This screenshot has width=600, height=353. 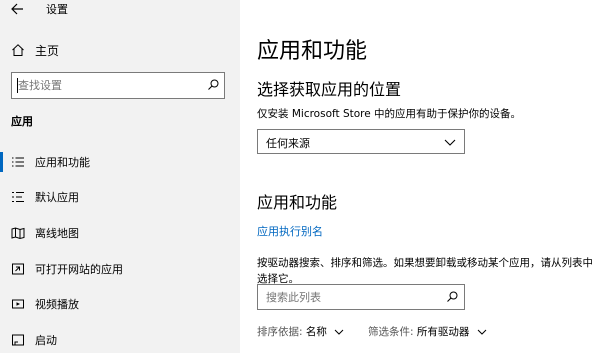 I want to click on filter-label: 筛选条件:, so click(x=391, y=332).